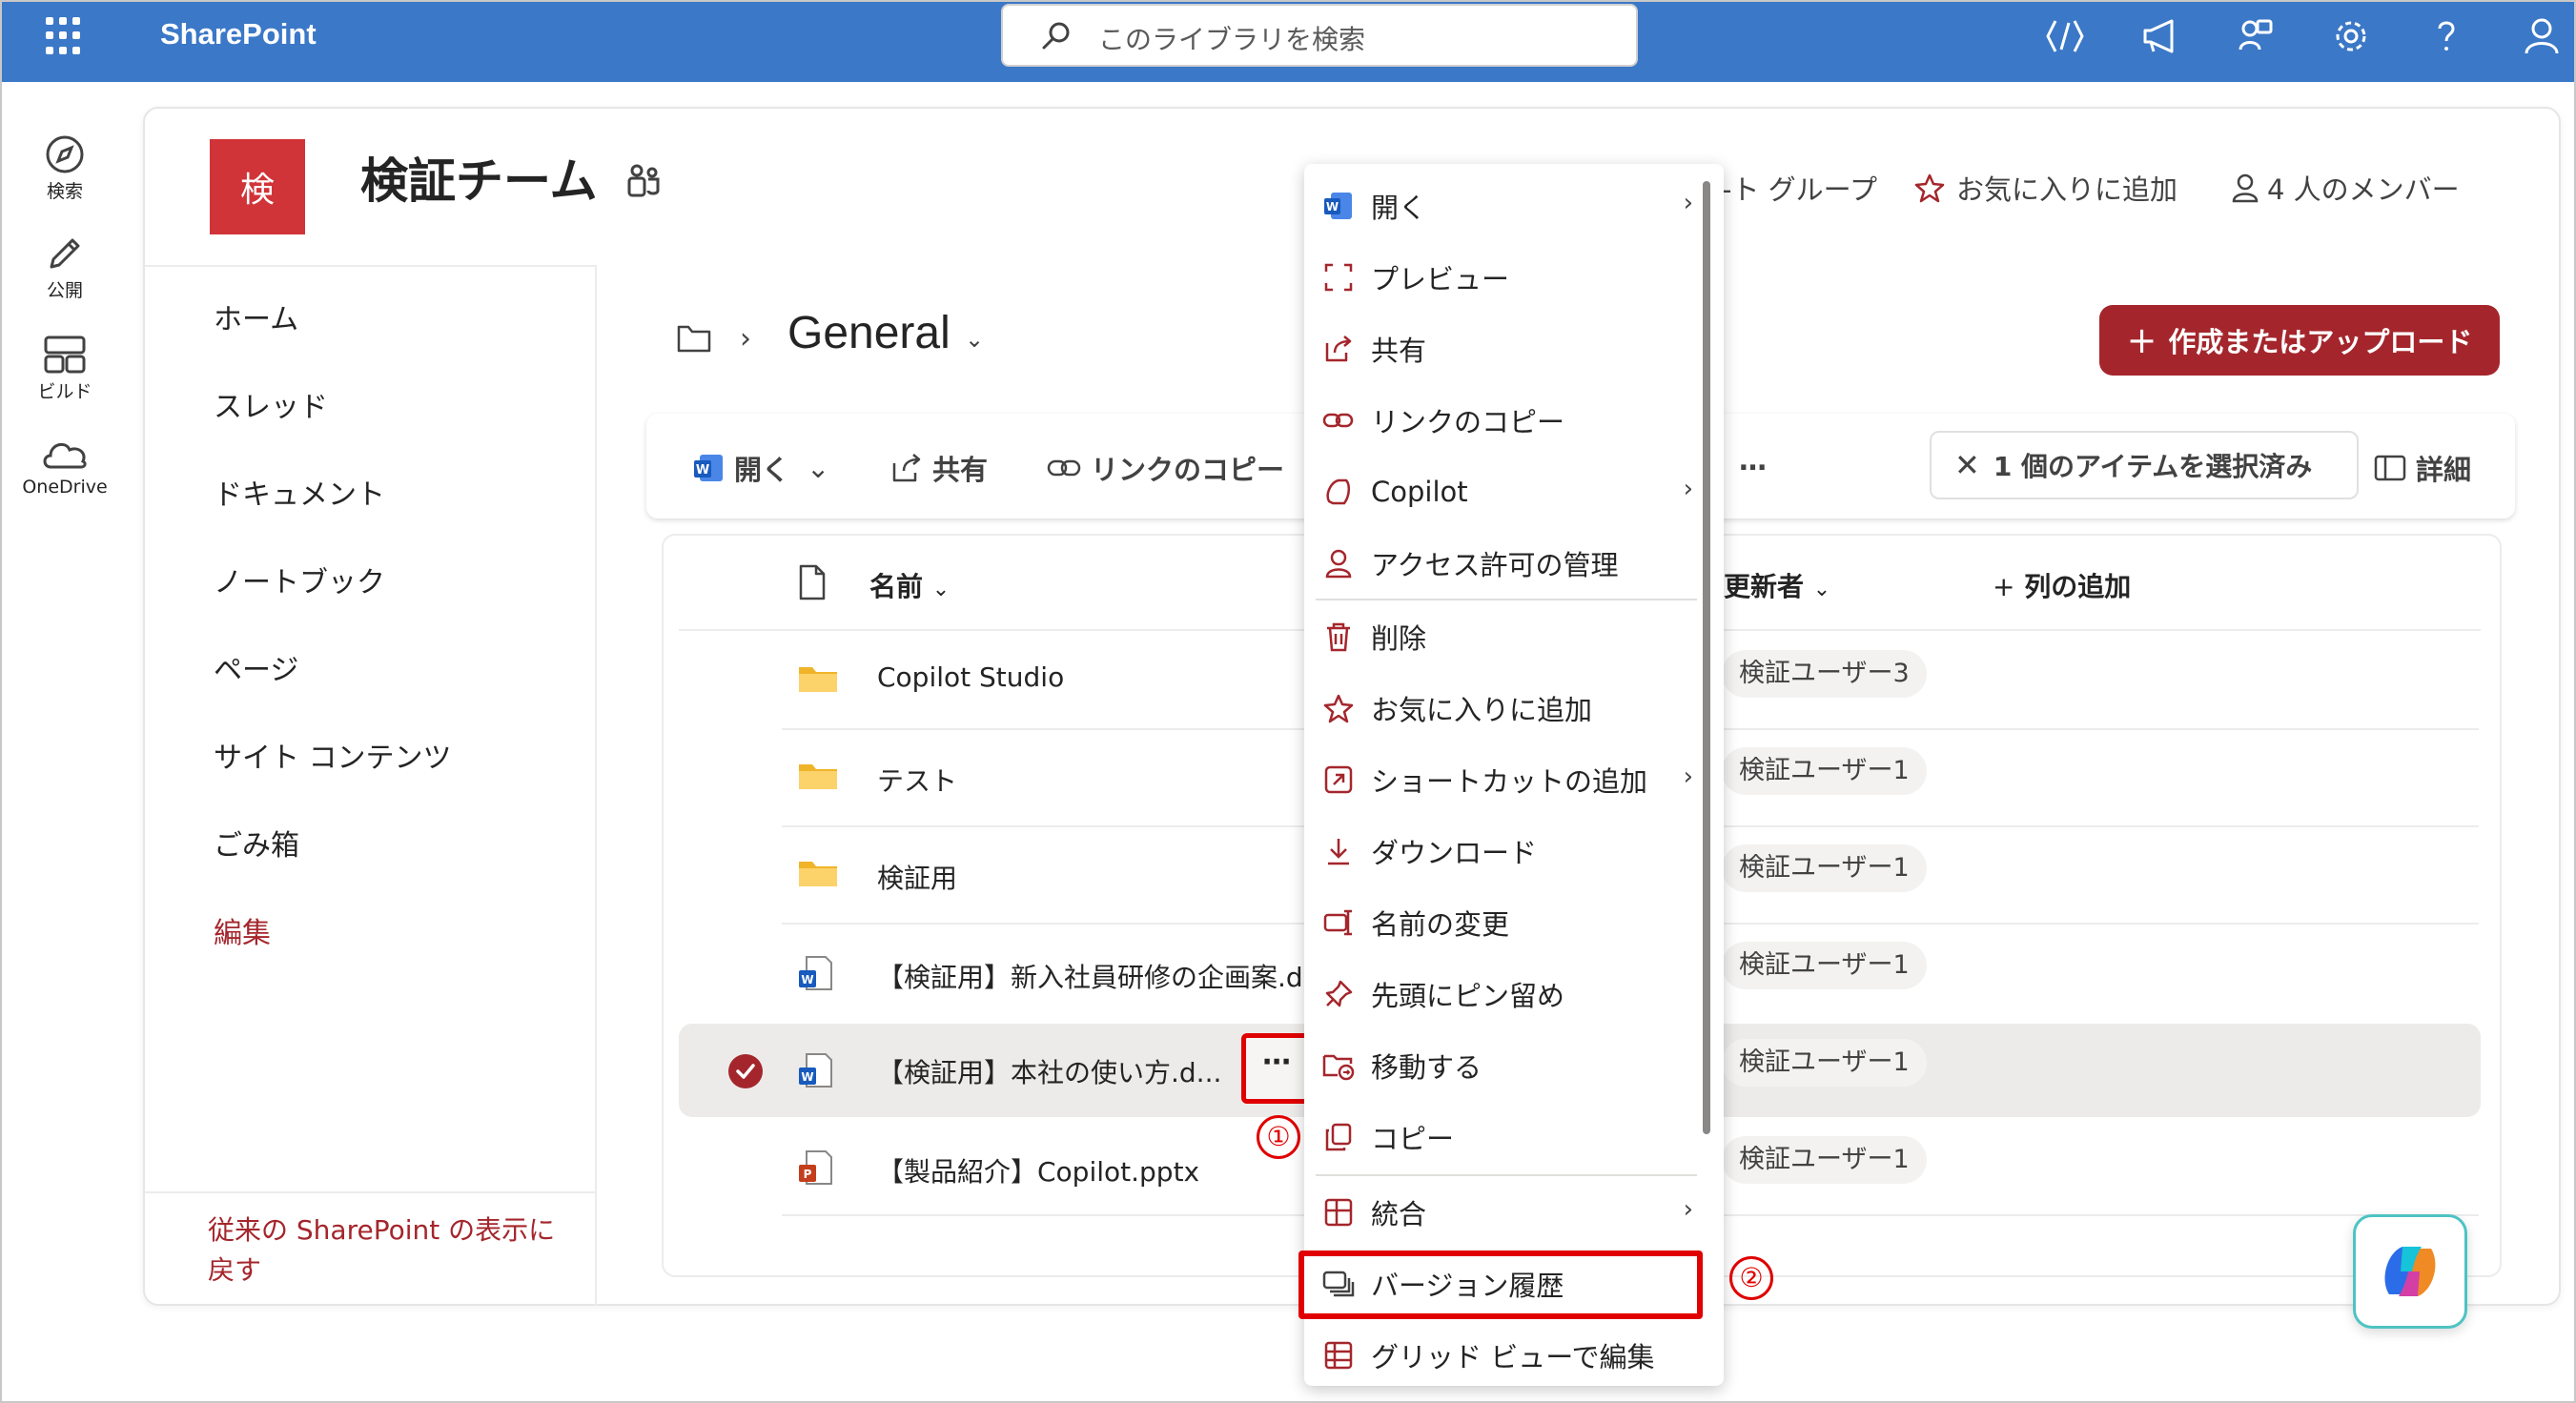  Describe the element at coordinates (389, 1250) in the screenshot. I see `classic-view-link: 従来の SharePoint の表示に 戻す` at that location.